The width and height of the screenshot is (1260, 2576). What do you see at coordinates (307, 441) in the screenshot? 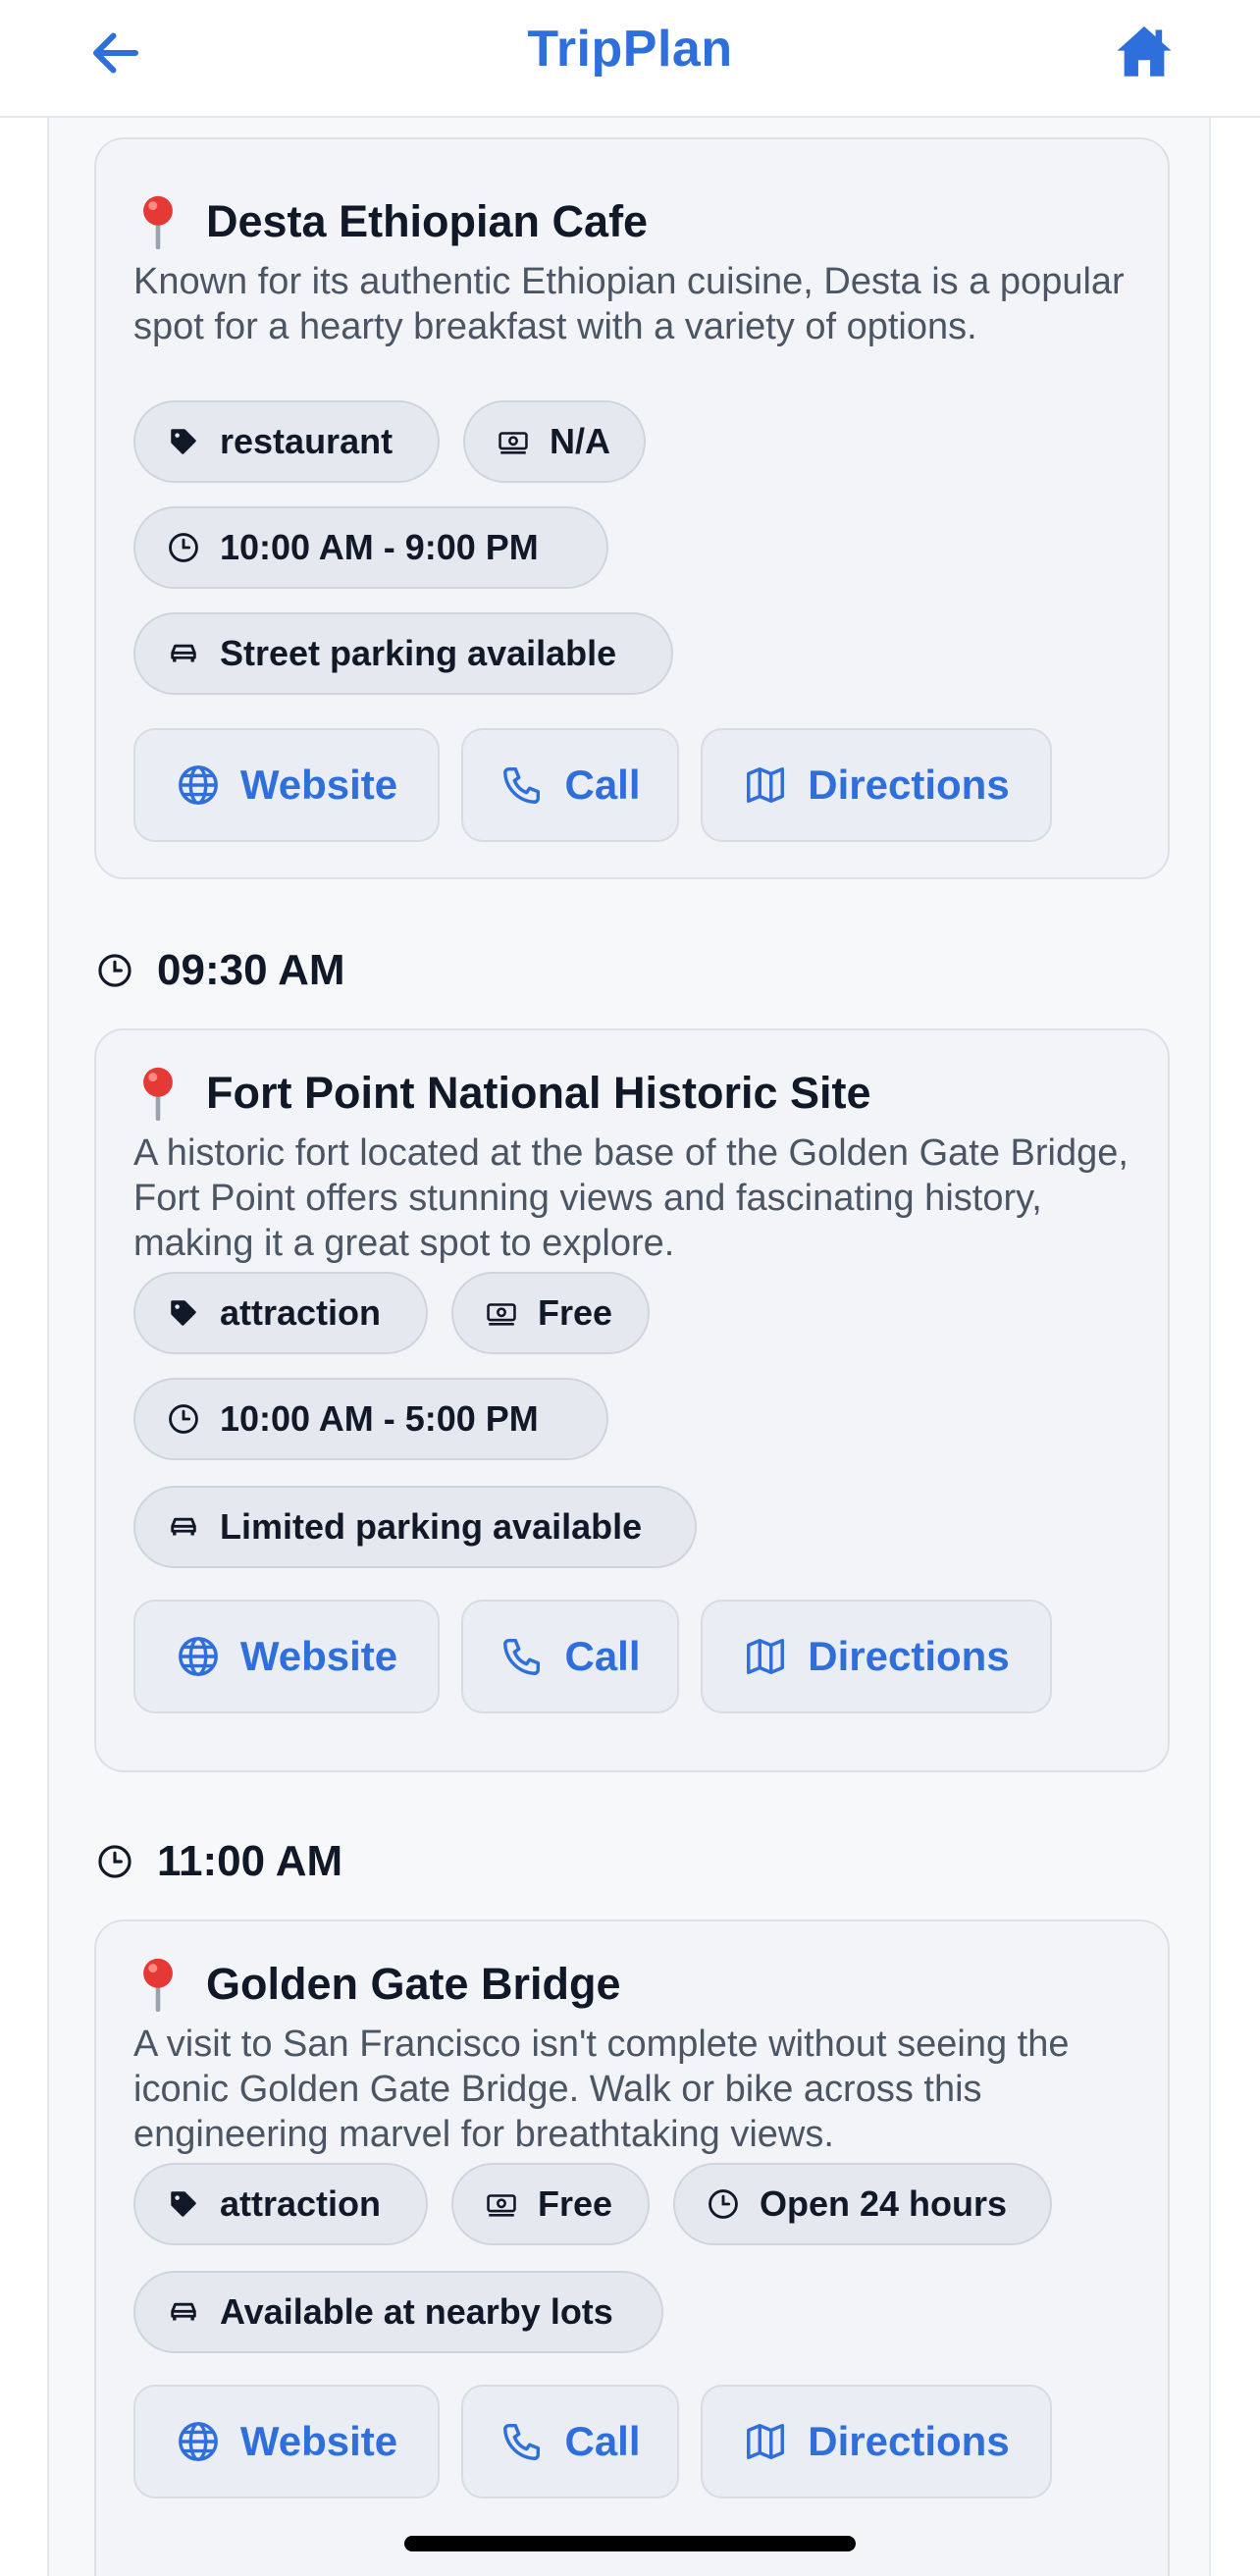
I see `category-label: restaurant` at bounding box center [307, 441].